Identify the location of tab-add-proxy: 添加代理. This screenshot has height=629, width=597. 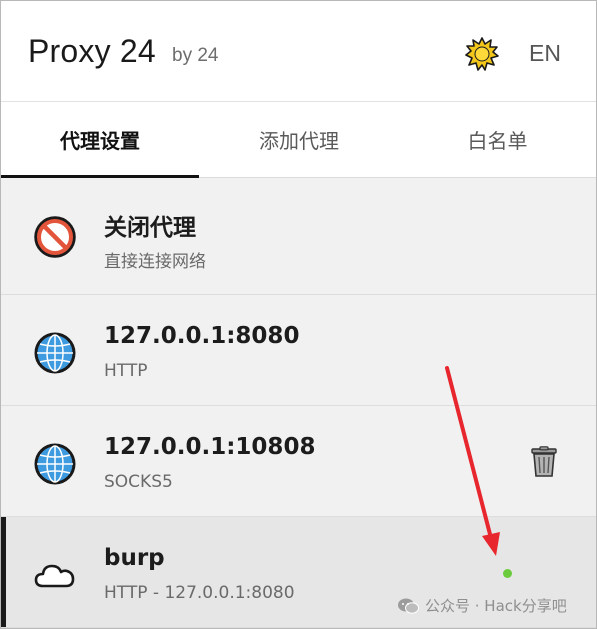
(299, 139).